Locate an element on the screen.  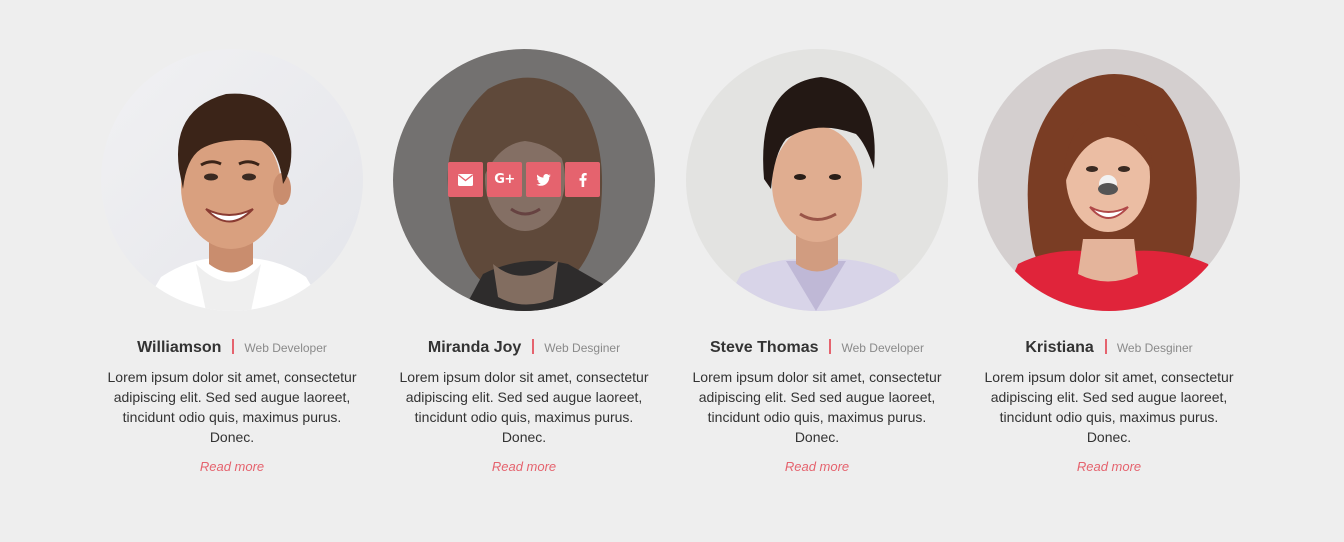
twitter-button is located at coordinates (543, 179).